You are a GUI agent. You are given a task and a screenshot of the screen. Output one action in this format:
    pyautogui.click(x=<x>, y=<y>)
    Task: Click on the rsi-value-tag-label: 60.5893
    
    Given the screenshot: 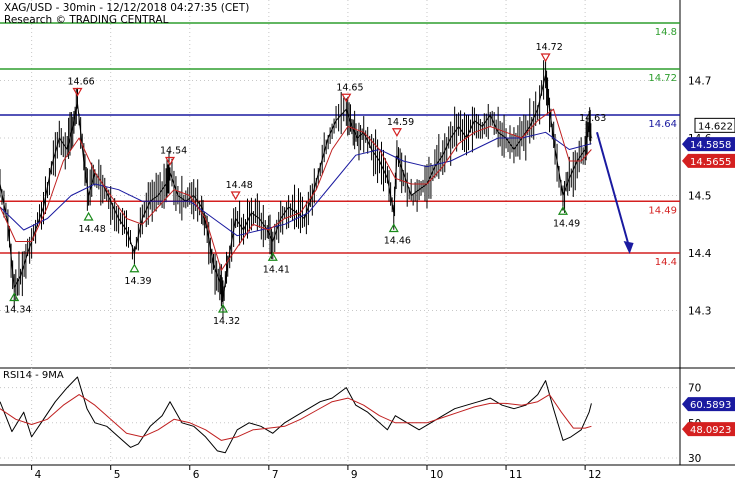 What is the action you would take?
    pyautogui.click(x=710, y=405)
    